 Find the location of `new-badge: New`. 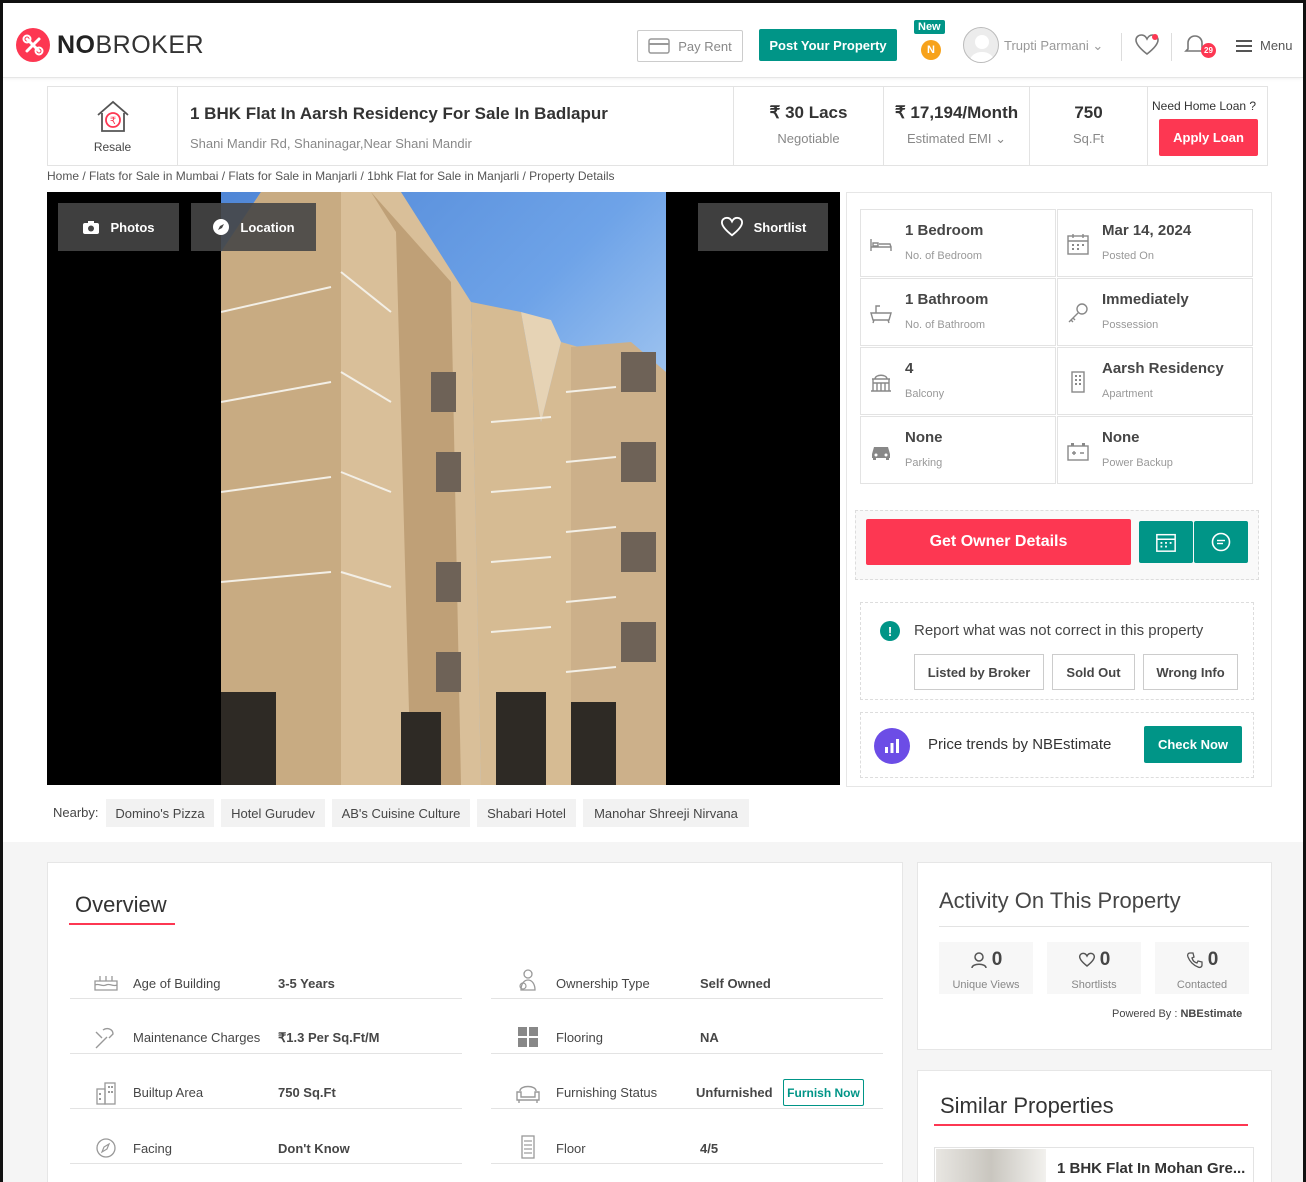

new-badge: New is located at coordinates (929, 27).